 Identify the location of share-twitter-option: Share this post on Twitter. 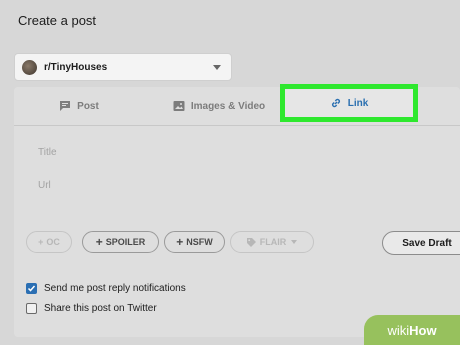
(91, 308).